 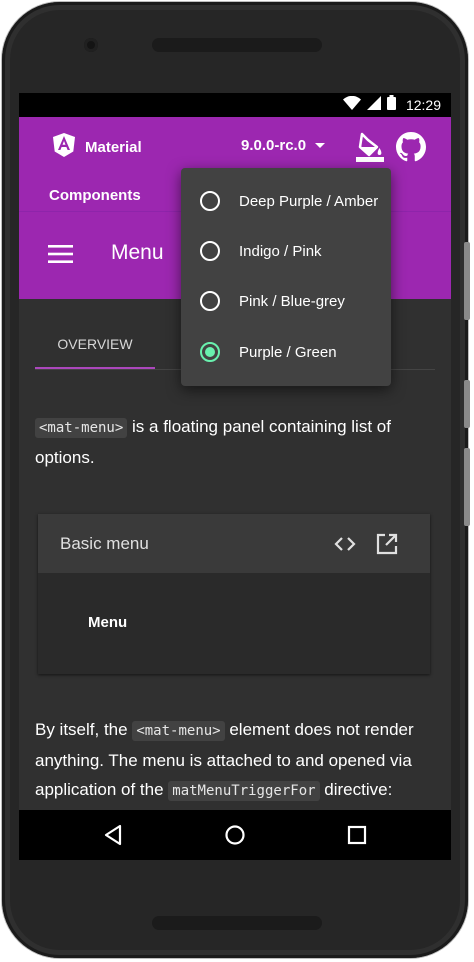 I want to click on front-camera, so click(x=91, y=45).